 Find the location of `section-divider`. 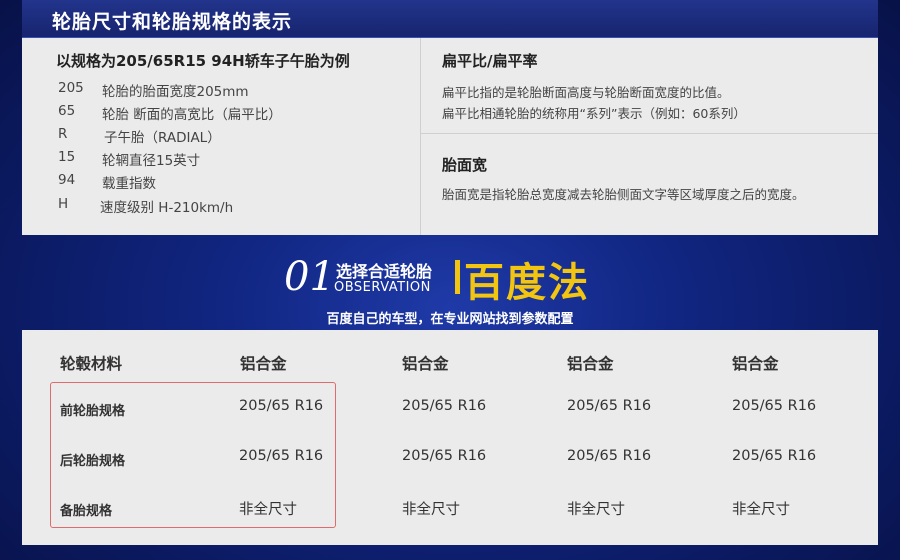

section-divider is located at coordinates (649, 133).